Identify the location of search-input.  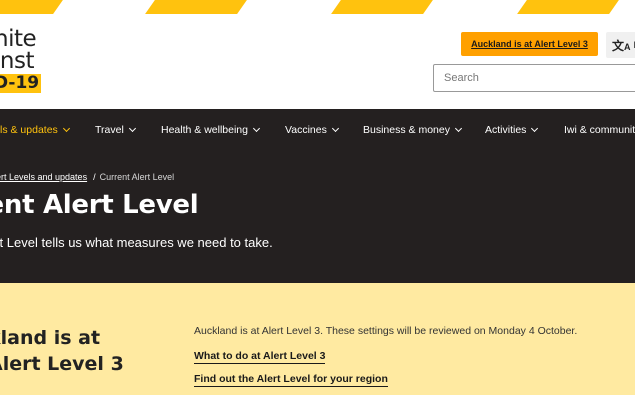
(534, 78).